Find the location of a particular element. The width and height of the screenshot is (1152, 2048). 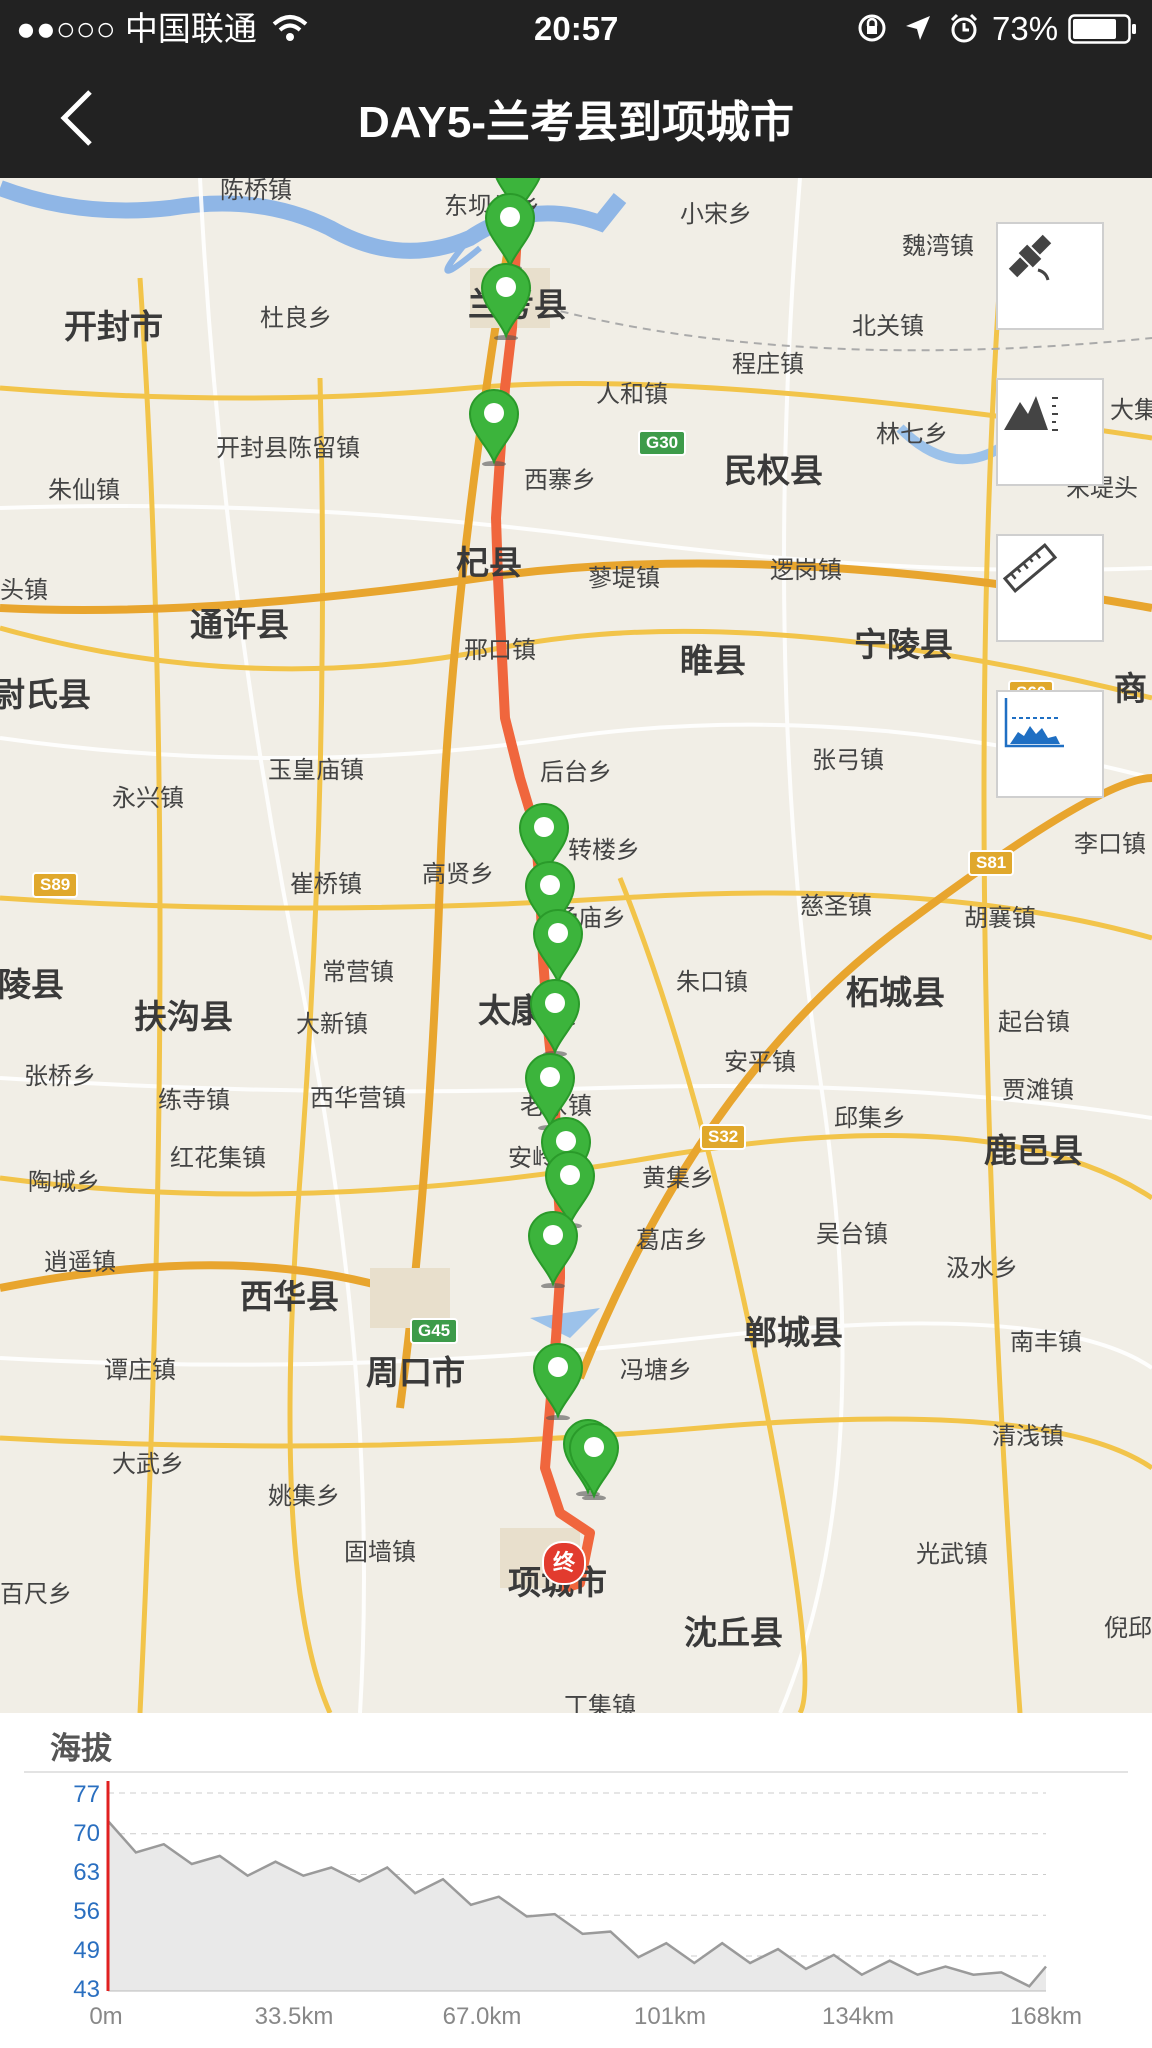

place-label: 贾滩镇 is located at coordinates (1038, 1090).